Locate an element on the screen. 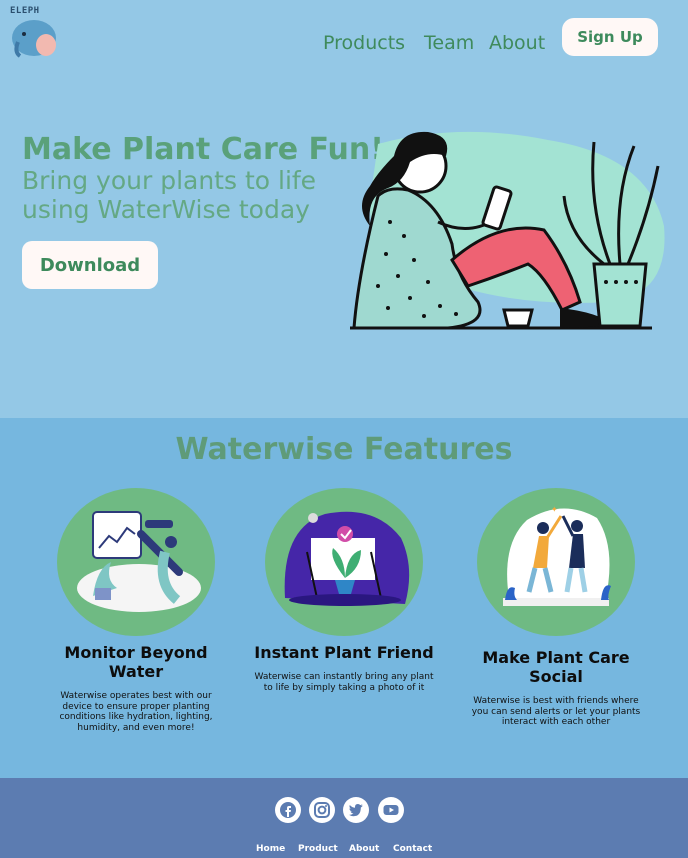 This screenshot has width=688, height=858. sign-up-button: Sign Up is located at coordinates (610, 37).